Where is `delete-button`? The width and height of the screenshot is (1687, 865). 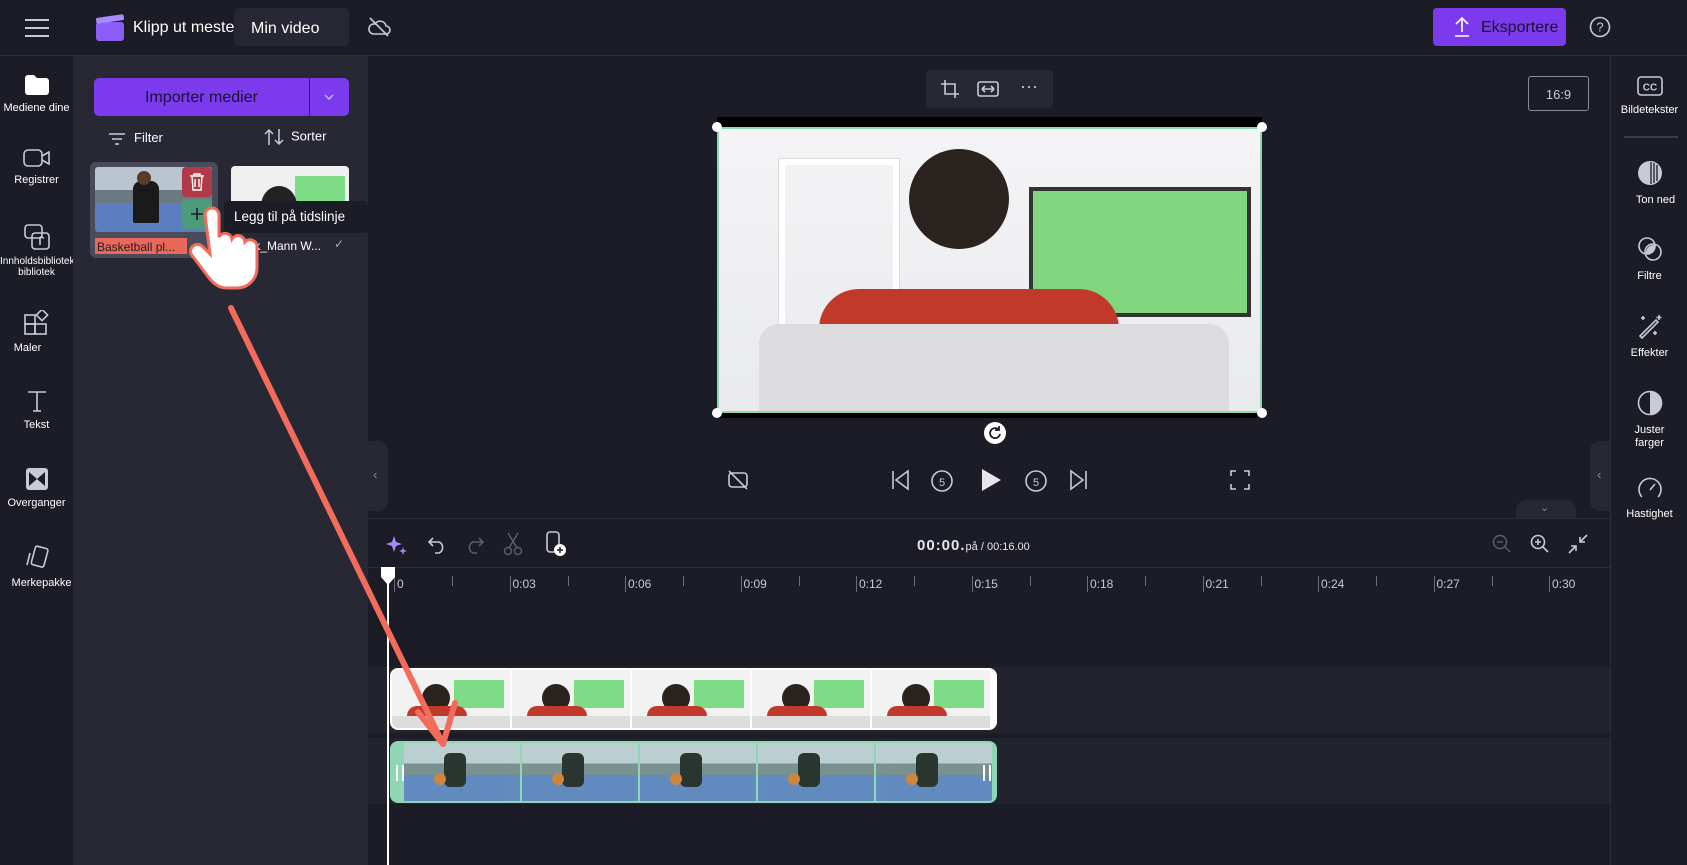 delete-button is located at coordinates (197, 182).